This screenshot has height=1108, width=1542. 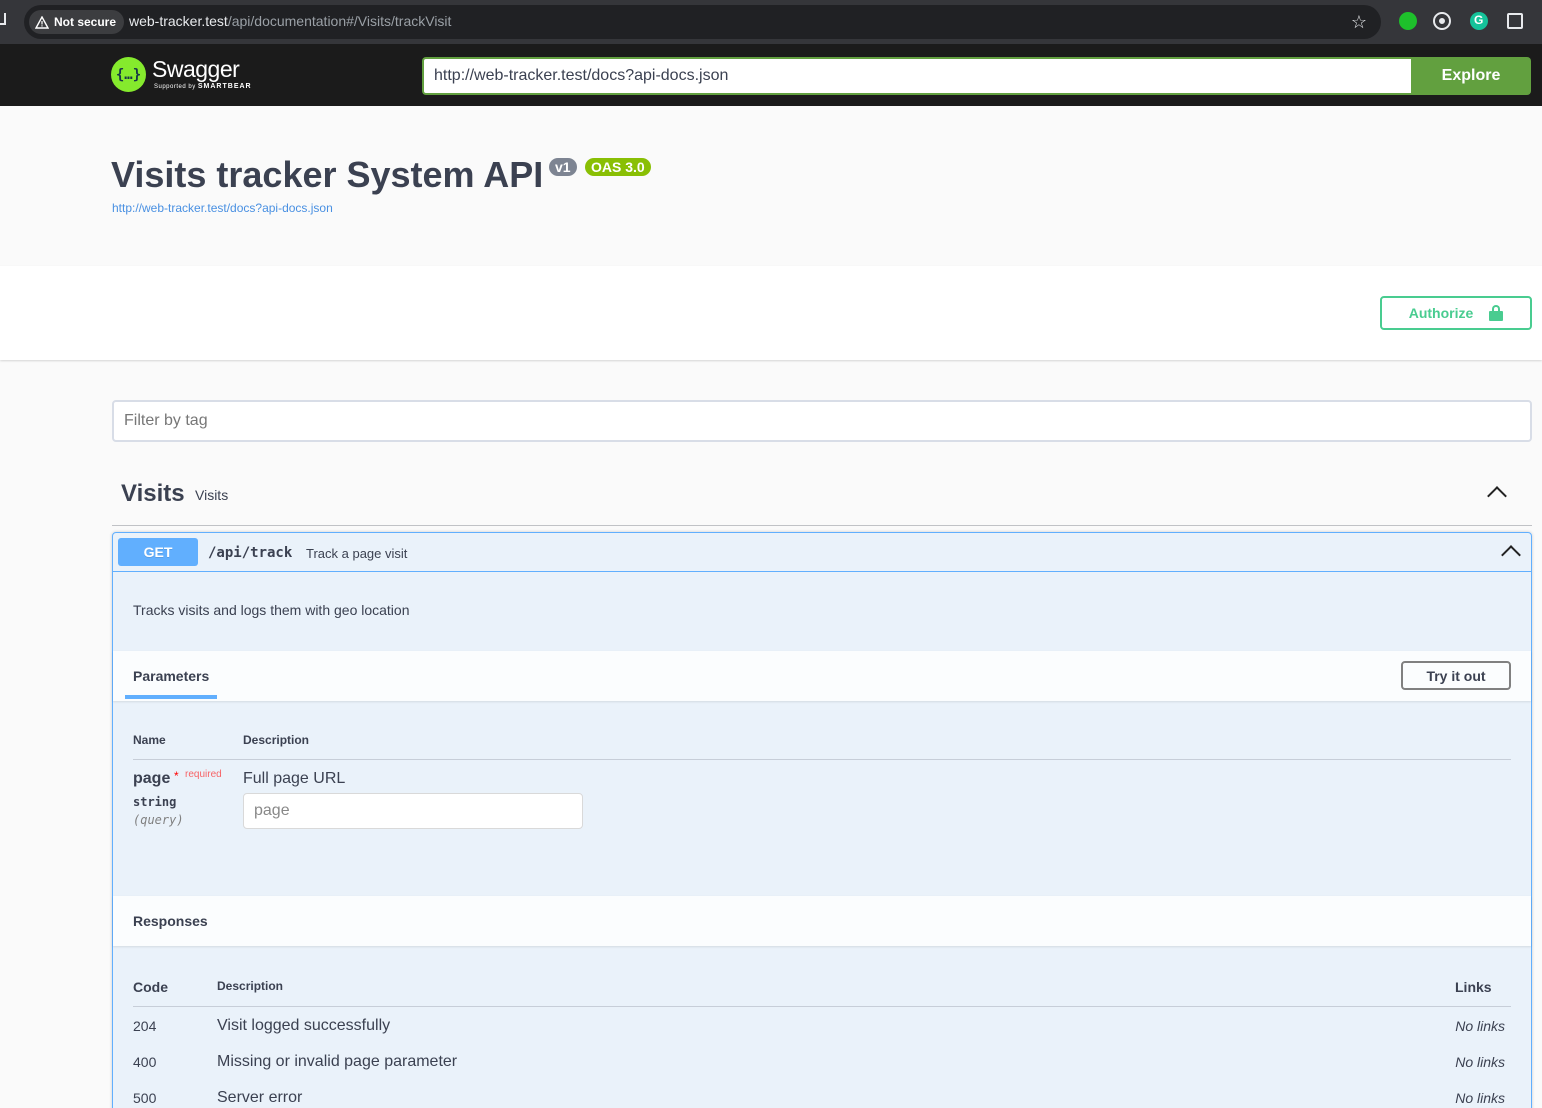 I want to click on extension-grammarly-icon, so click(x=1479, y=21).